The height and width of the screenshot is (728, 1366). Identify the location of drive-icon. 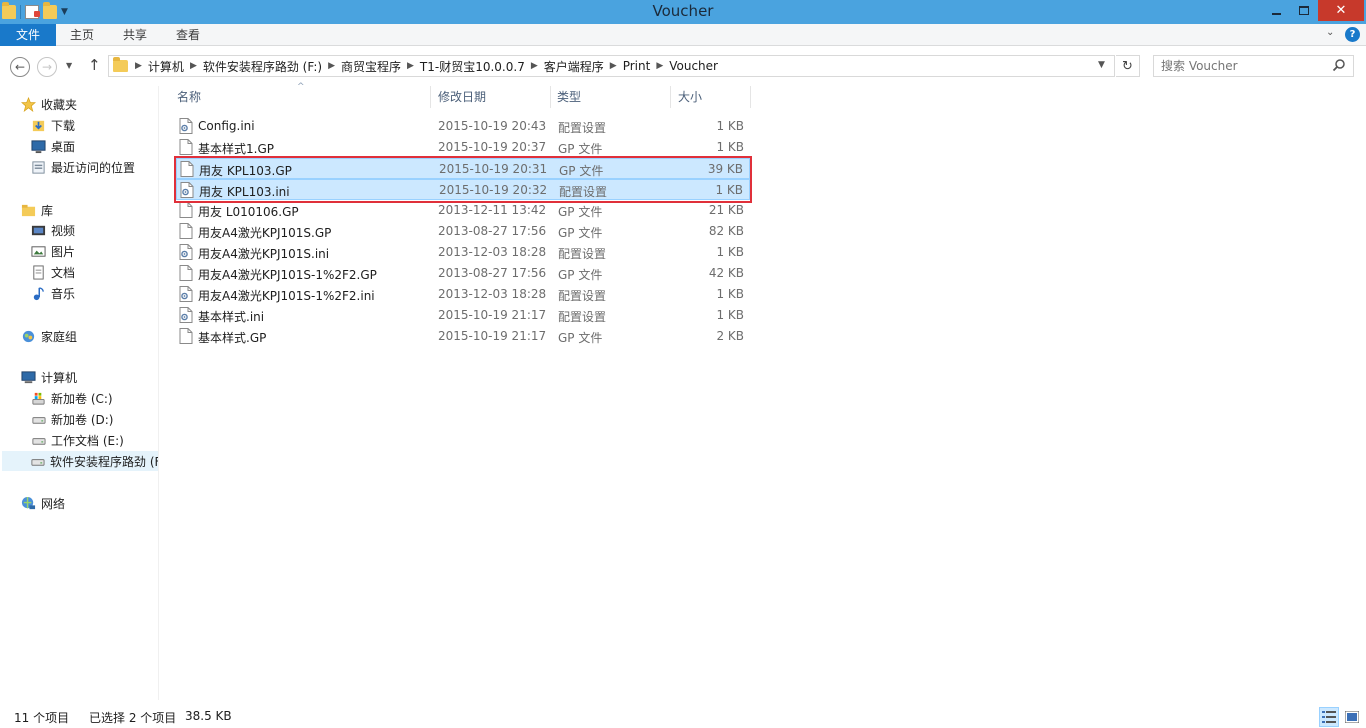
(38, 419).